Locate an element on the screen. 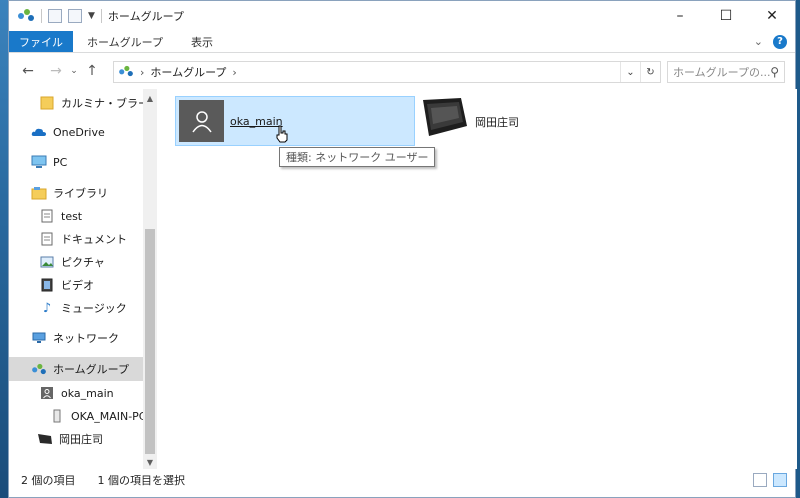 The image size is (800, 498). minimize-button: – is located at coordinates (680, 16).